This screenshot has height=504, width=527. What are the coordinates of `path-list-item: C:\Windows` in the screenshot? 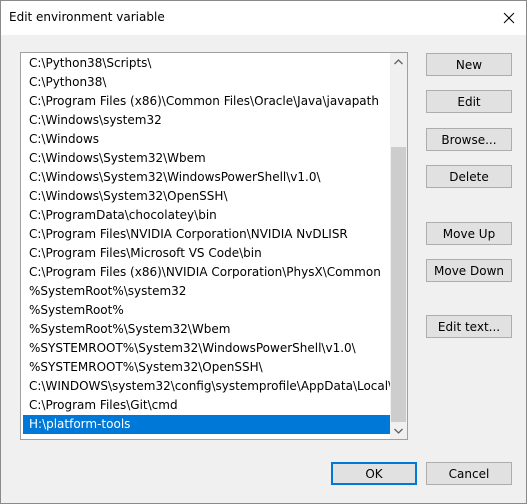 It's located at (207, 139).